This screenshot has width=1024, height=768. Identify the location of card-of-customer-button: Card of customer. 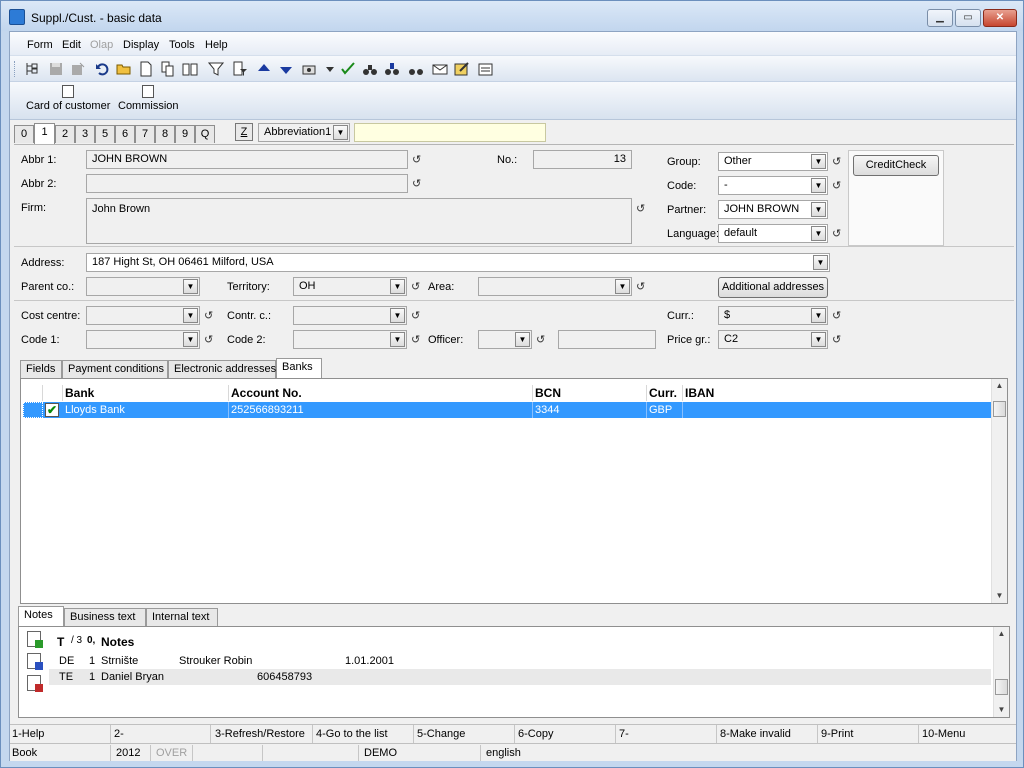
(68, 98).